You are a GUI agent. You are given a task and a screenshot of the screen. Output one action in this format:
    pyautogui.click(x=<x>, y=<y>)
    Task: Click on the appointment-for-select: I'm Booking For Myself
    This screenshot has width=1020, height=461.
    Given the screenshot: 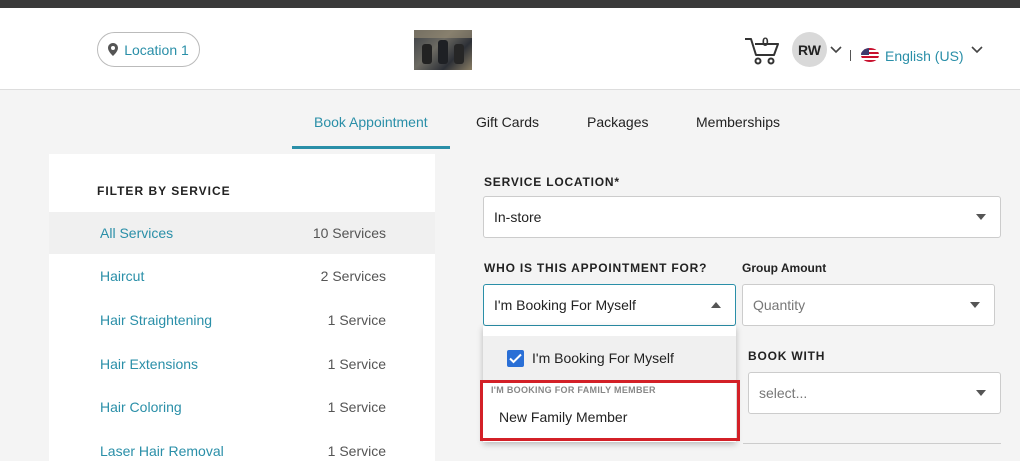 What is the action you would take?
    pyautogui.click(x=609, y=305)
    